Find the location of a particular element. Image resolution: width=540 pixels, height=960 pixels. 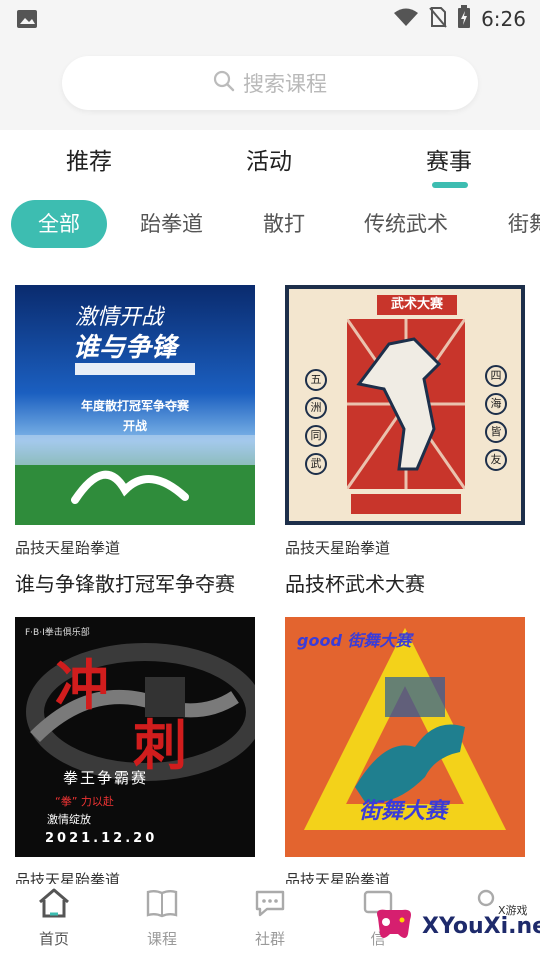

poster-headline-2: 谁与争锋 is located at coordinates (125, 348).